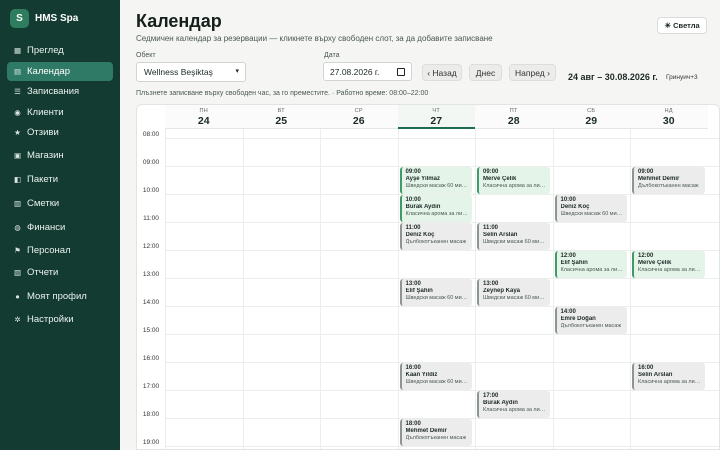  I want to click on day-of-week: ВТ, so click(281, 111).